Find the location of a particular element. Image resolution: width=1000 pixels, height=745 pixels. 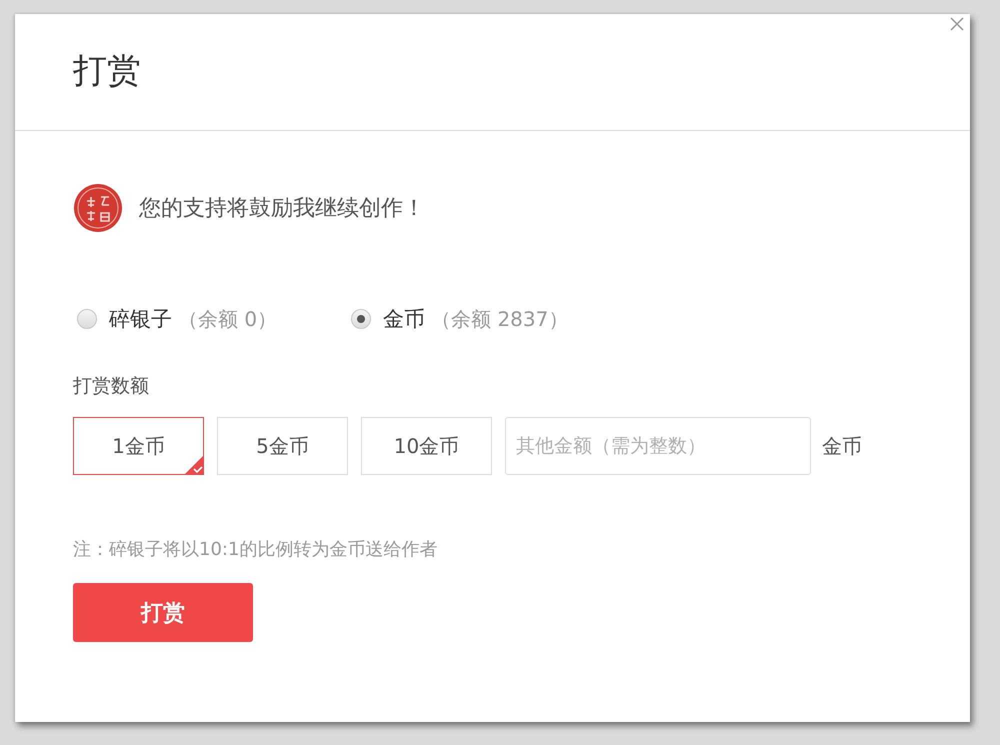

currency-name: 金币 is located at coordinates (404, 319).